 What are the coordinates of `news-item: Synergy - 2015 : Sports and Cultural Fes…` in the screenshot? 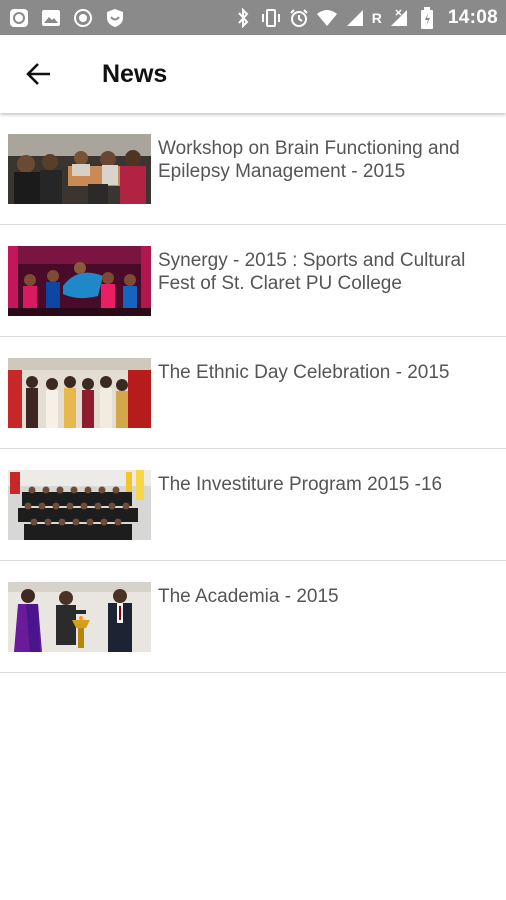 It's located at (253, 281).